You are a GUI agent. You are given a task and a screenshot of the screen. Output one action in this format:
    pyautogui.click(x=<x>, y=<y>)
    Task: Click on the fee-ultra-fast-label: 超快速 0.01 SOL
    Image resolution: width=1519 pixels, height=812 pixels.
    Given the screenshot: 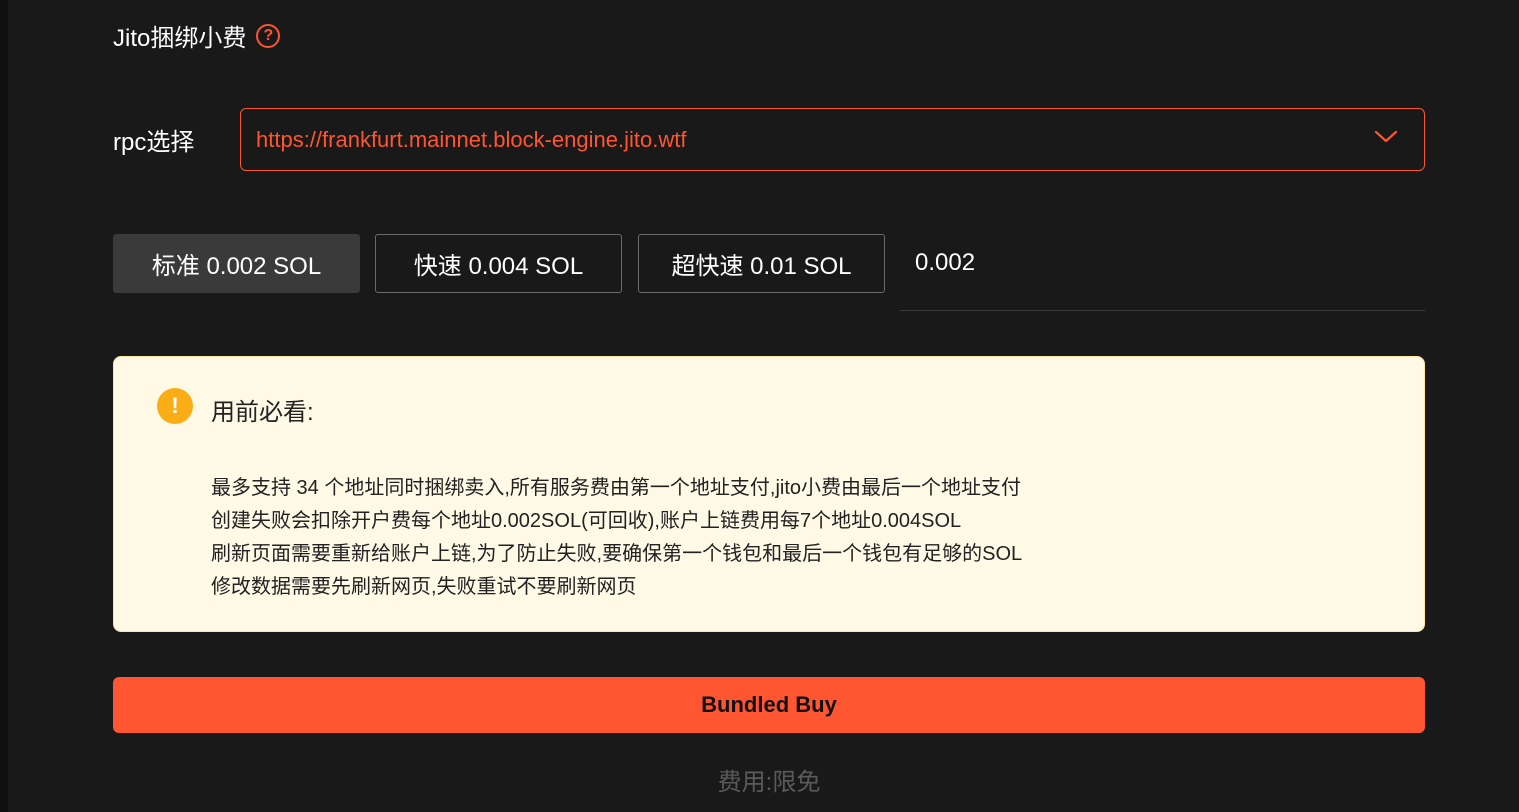 What is the action you would take?
    pyautogui.click(x=761, y=266)
    